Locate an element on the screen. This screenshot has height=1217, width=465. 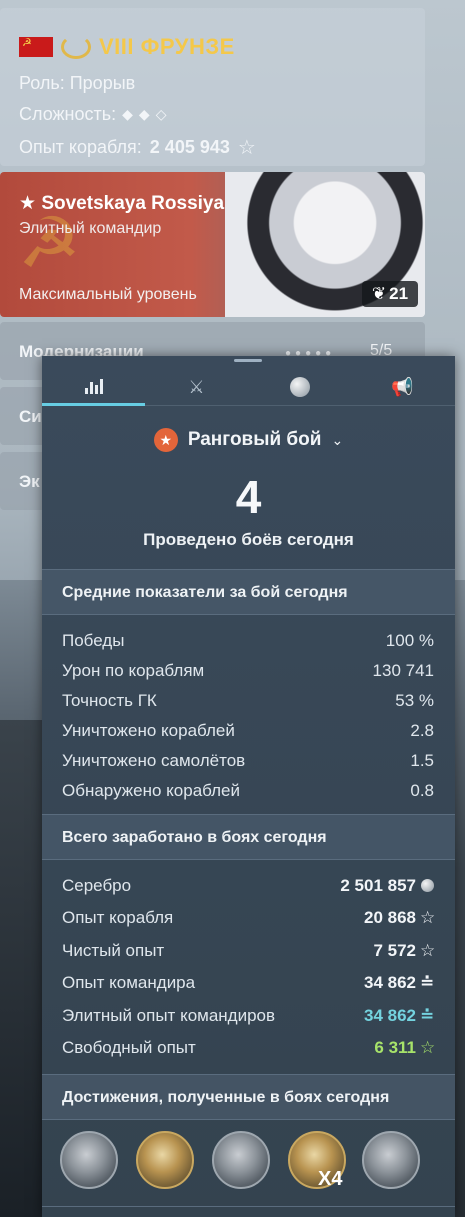
ship-experience: Опыт корабля: 2 405 943 ☆ is located at coordinates (137, 147).